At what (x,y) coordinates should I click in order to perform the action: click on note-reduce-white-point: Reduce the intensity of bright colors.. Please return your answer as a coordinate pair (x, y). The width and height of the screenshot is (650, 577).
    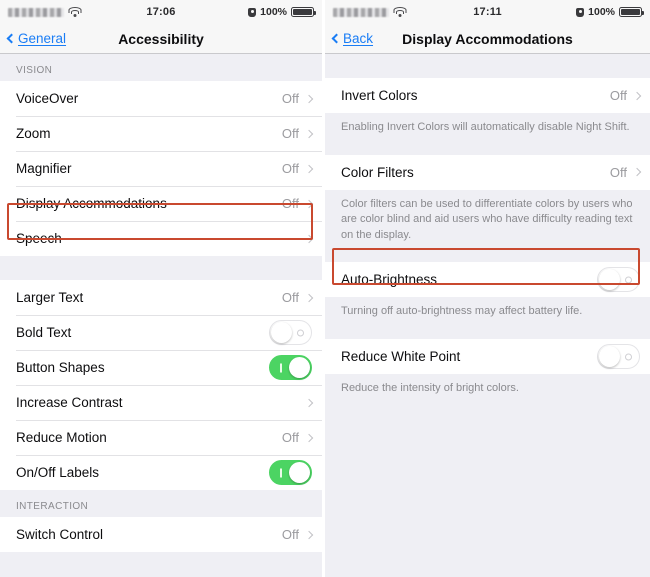
    Looking at the image, I should click on (487, 390).